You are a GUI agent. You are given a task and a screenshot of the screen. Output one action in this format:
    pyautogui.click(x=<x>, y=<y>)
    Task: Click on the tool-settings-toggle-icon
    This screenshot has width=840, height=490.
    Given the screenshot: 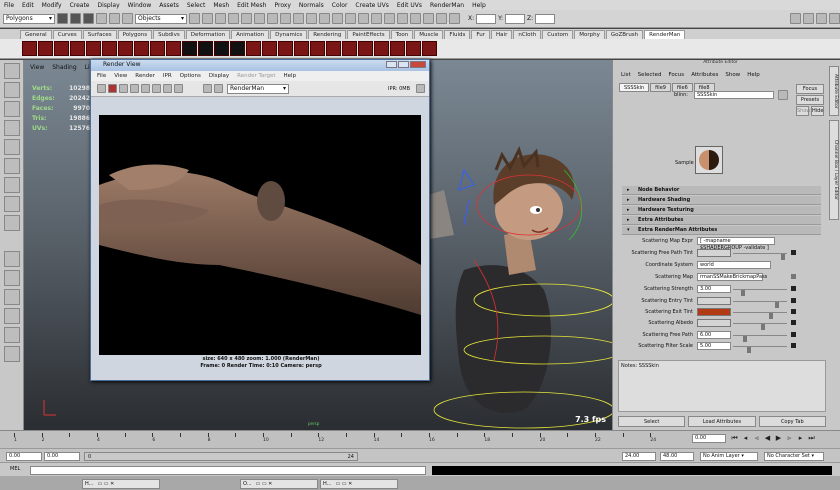 What is the action you would take?
    pyautogui.click(x=834, y=18)
    